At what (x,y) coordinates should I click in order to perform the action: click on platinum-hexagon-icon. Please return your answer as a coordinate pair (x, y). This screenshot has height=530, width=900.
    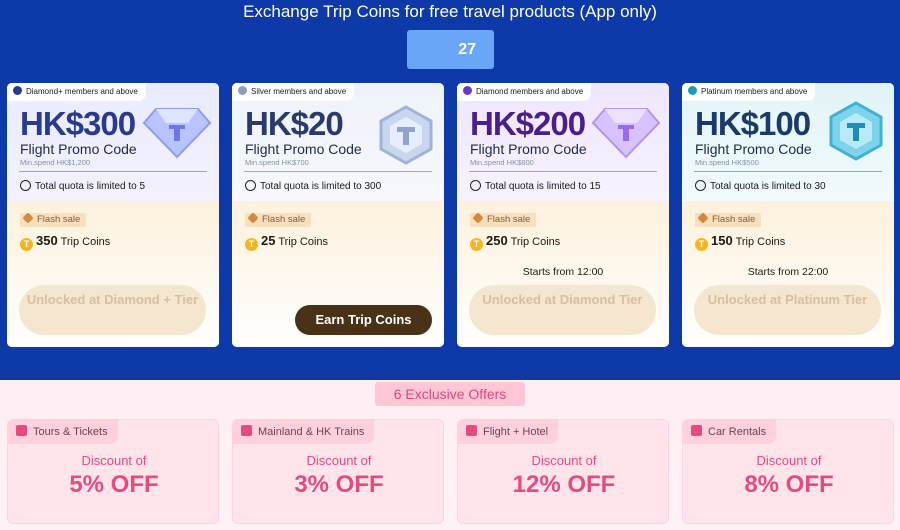
    Looking at the image, I should click on (856, 131).